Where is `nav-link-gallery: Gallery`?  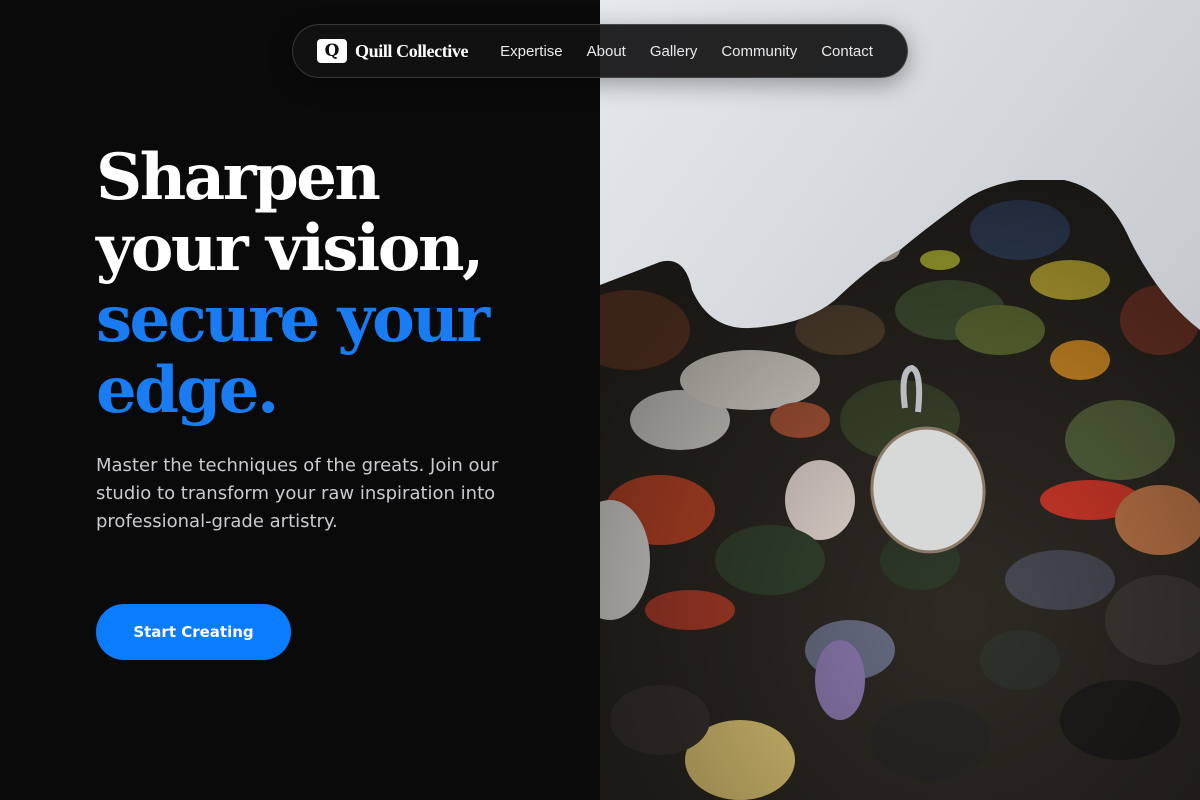
nav-link-gallery: Gallery is located at coordinates (674, 51).